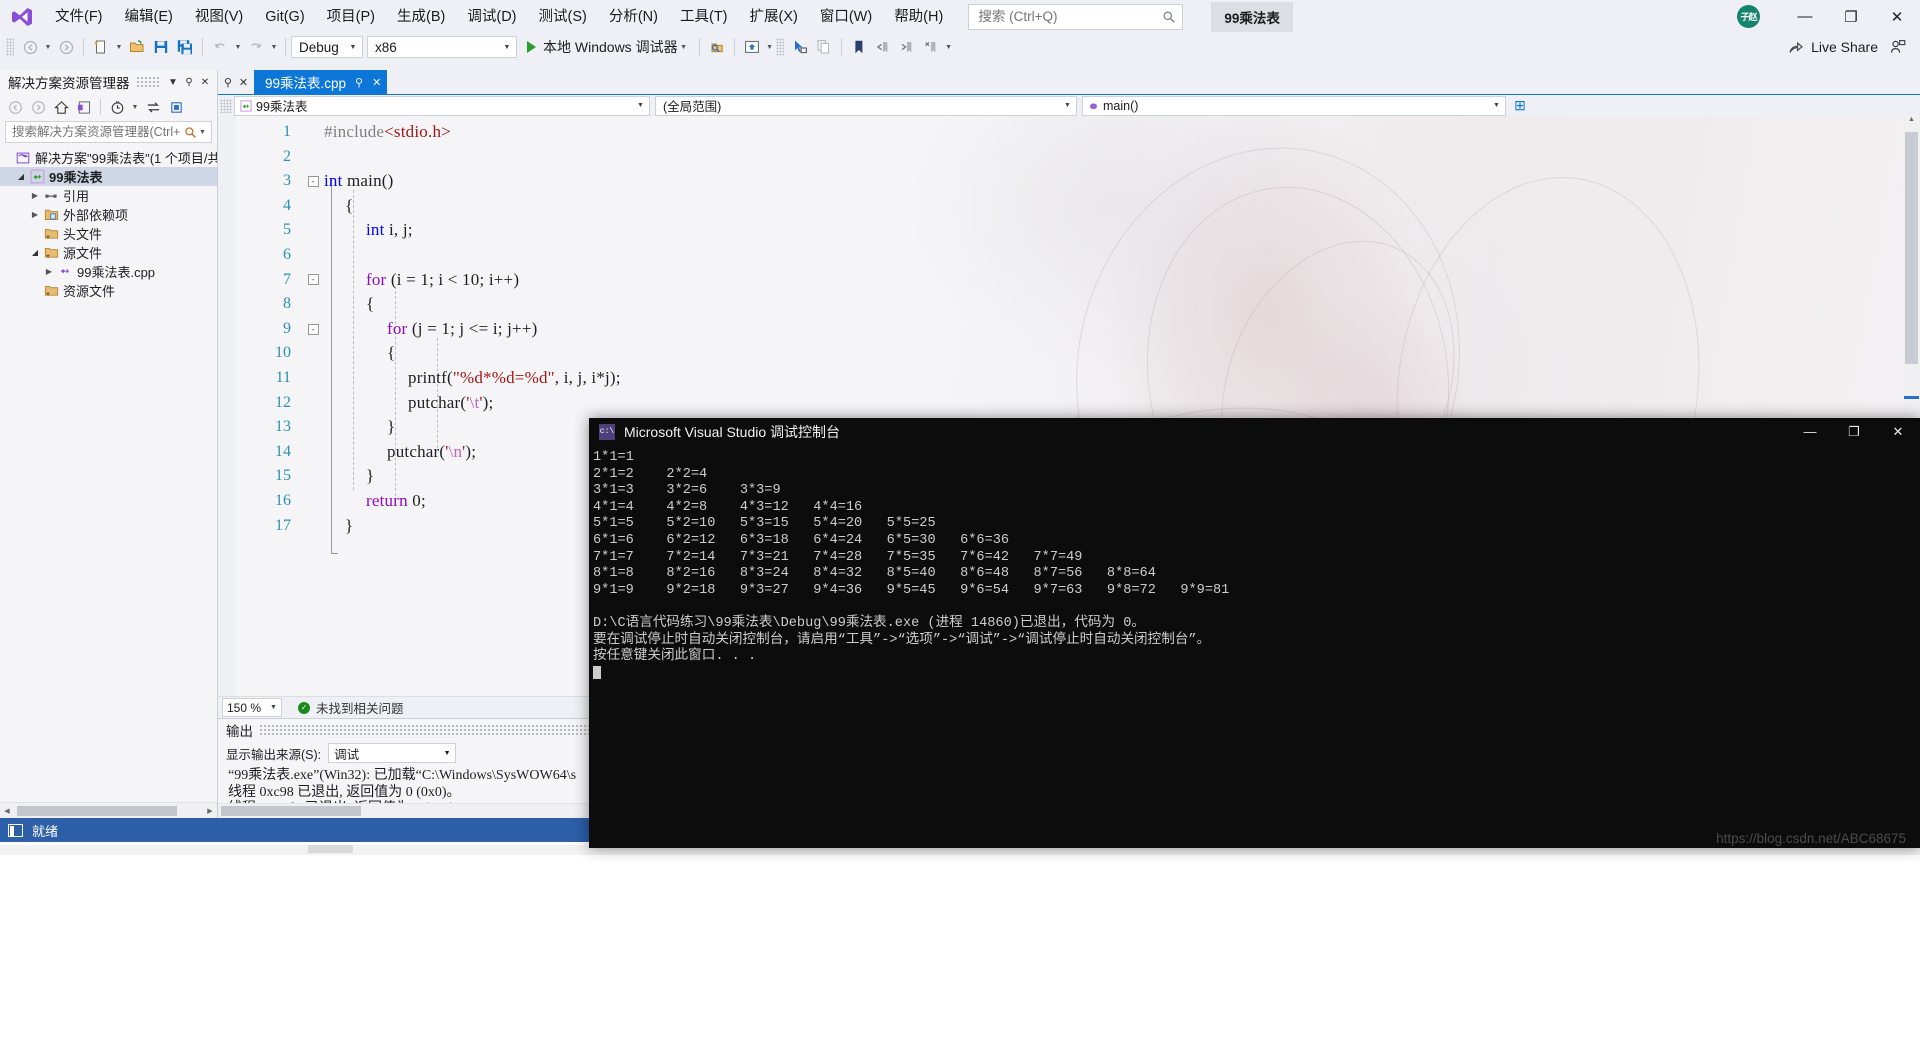 The image size is (1920, 1039). Describe the element at coordinates (824, 47) in the screenshot. I see `copy-properties-icon` at that location.